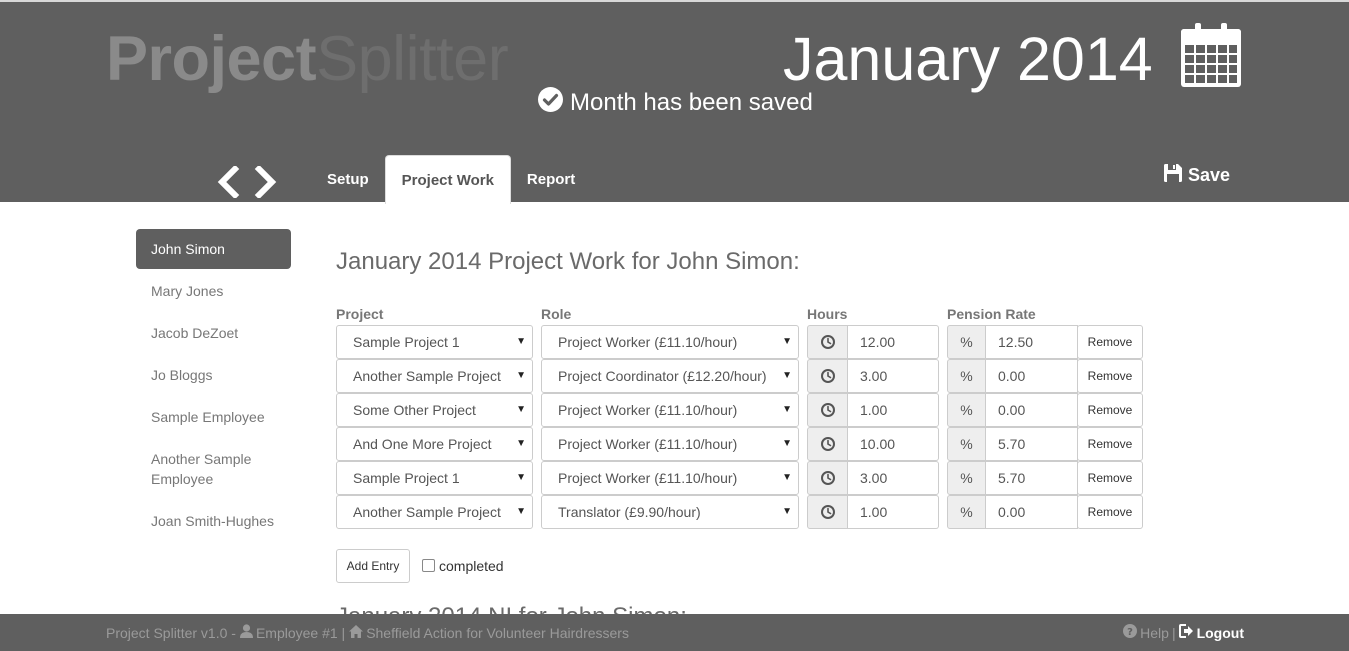  I want to click on hours-input: 12.00, so click(893, 342).